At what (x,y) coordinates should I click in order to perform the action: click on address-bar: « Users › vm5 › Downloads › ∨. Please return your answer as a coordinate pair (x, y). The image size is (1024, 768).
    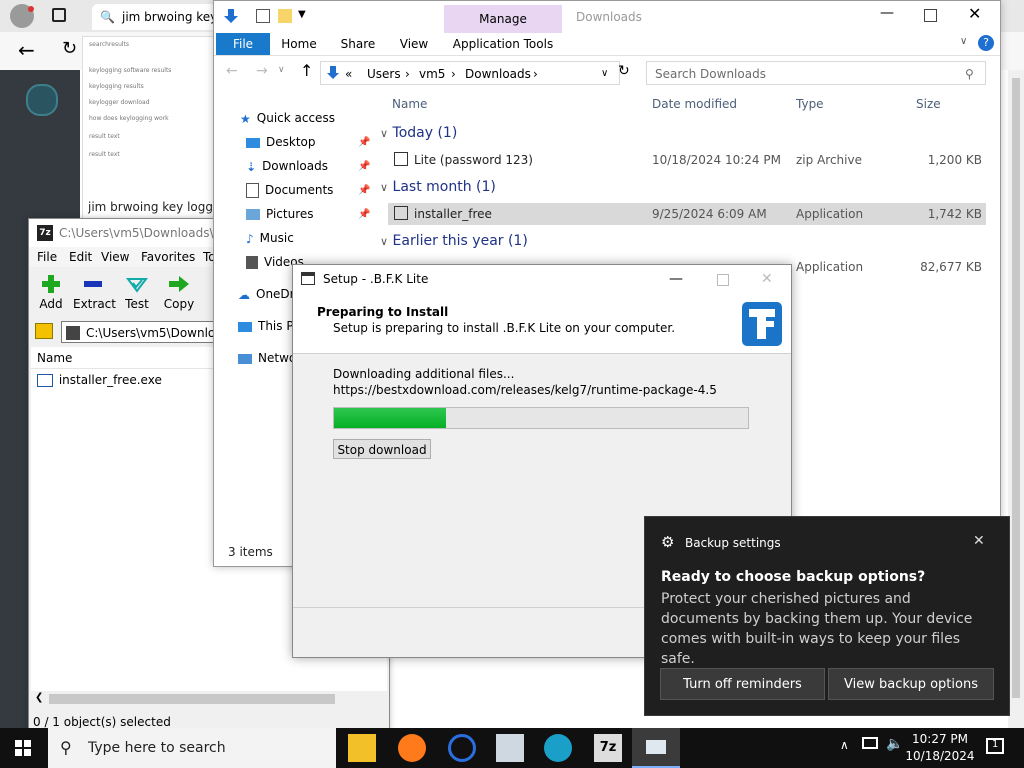
    Looking at the image, I should click on (470, 73).